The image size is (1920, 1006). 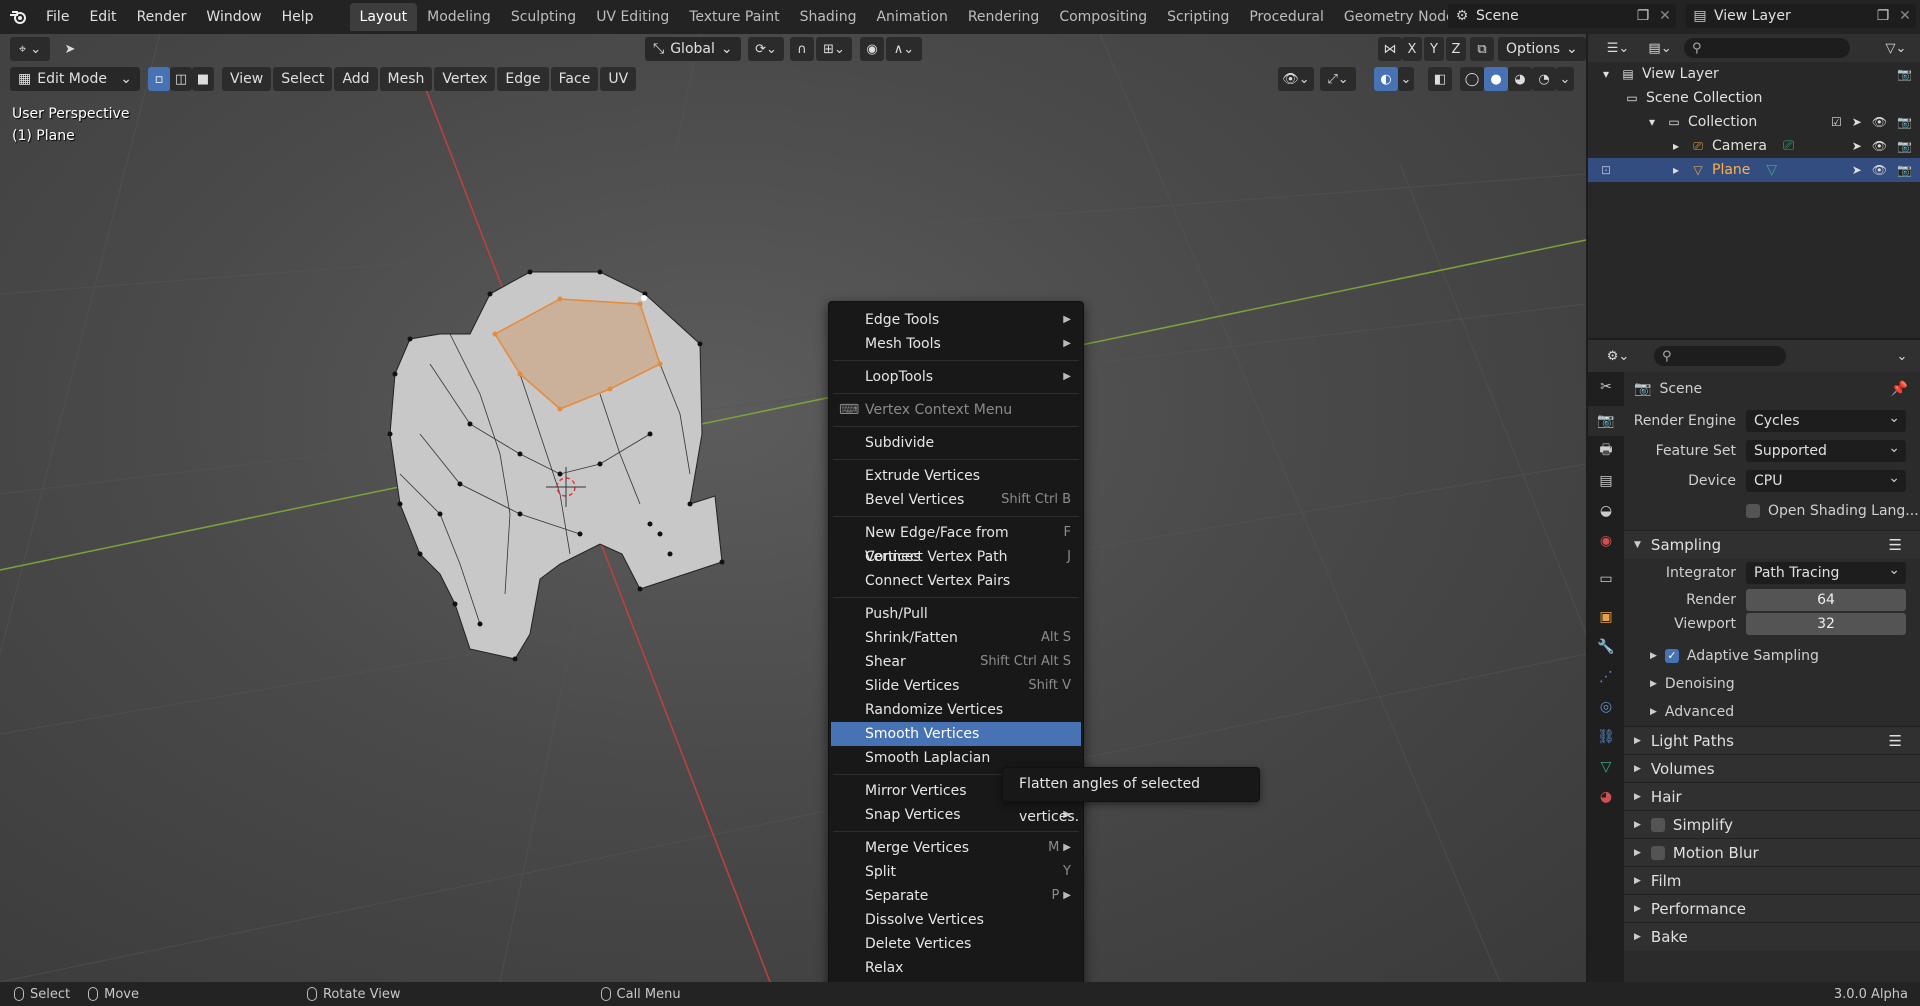 What do you see at coordinates (1606, 481) in the screenshot?
I see `view-layer-tab-icon: ▤` at bounding box center [1606, 481].